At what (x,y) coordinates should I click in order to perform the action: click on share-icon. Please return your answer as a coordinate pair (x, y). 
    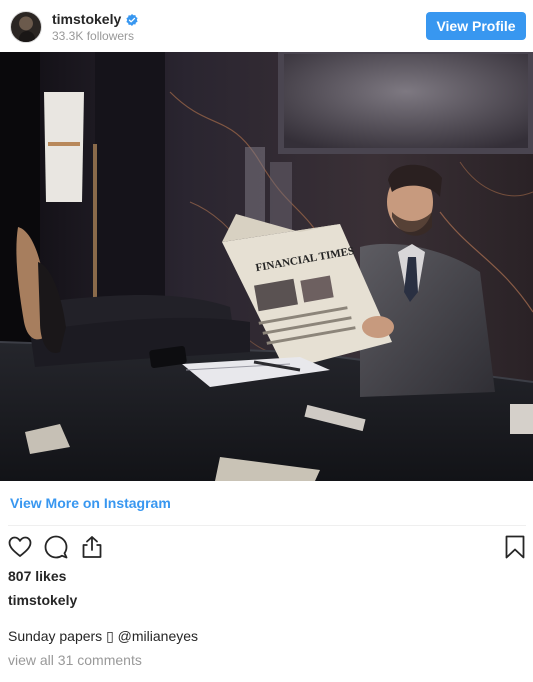
    Looking at the image, I should click on (92, 547).